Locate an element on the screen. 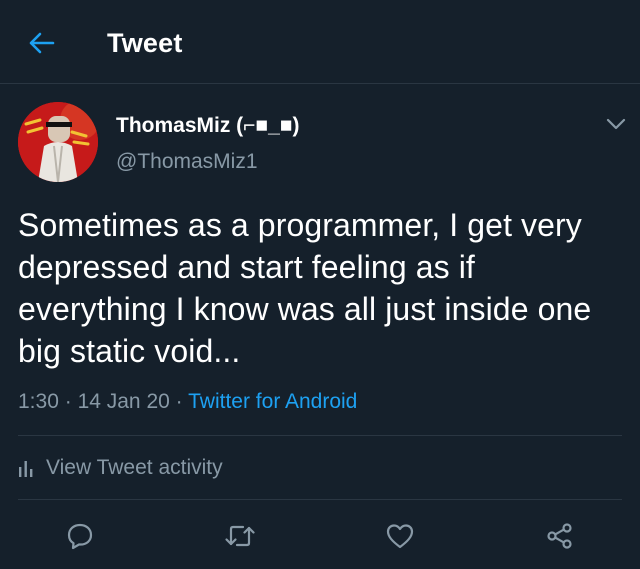 The image size is (640, 569). retweet-icon is located at coordinates (240, 536).